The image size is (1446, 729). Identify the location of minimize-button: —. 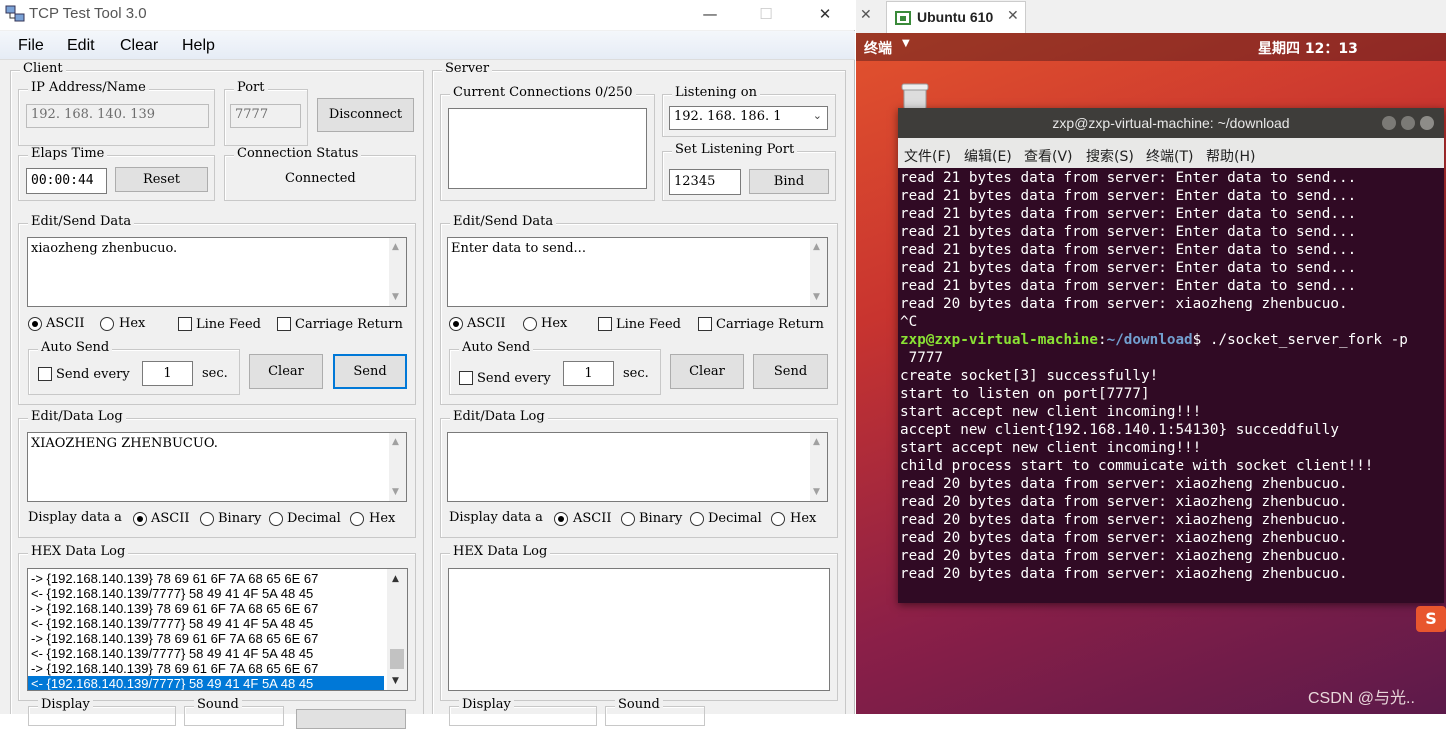
(710, 15).